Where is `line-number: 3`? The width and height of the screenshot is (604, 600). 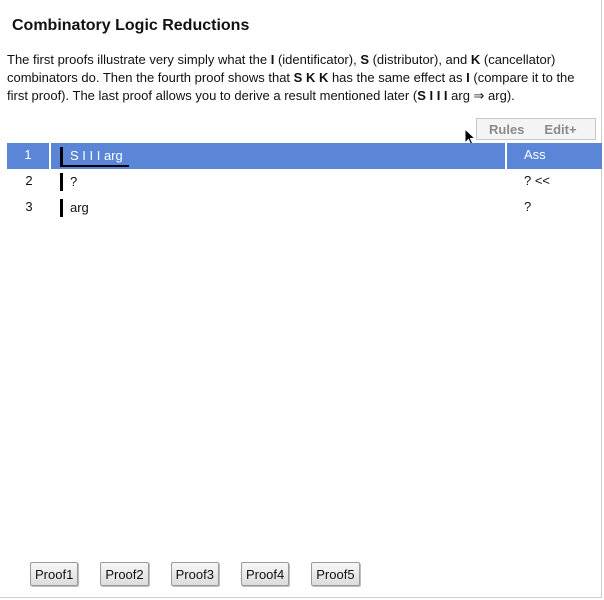 line-number: 3 is located at coordinates (29, 206).